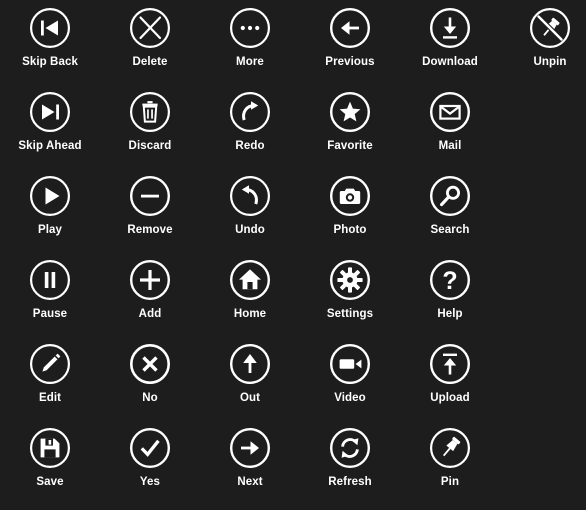 The height and width of the screenshot is (510, 586). What do you see at coordinates (150, 482) in the screenshot?
I see `icon-label: Yes` at bounding box center [150, 482].